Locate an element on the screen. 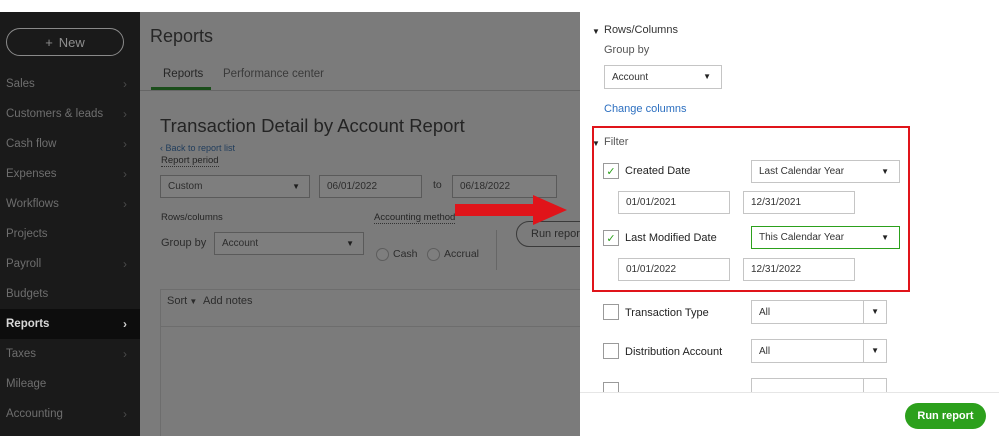  created-date-to-input: 12/31/2021 is located at coordinates (799, 202).